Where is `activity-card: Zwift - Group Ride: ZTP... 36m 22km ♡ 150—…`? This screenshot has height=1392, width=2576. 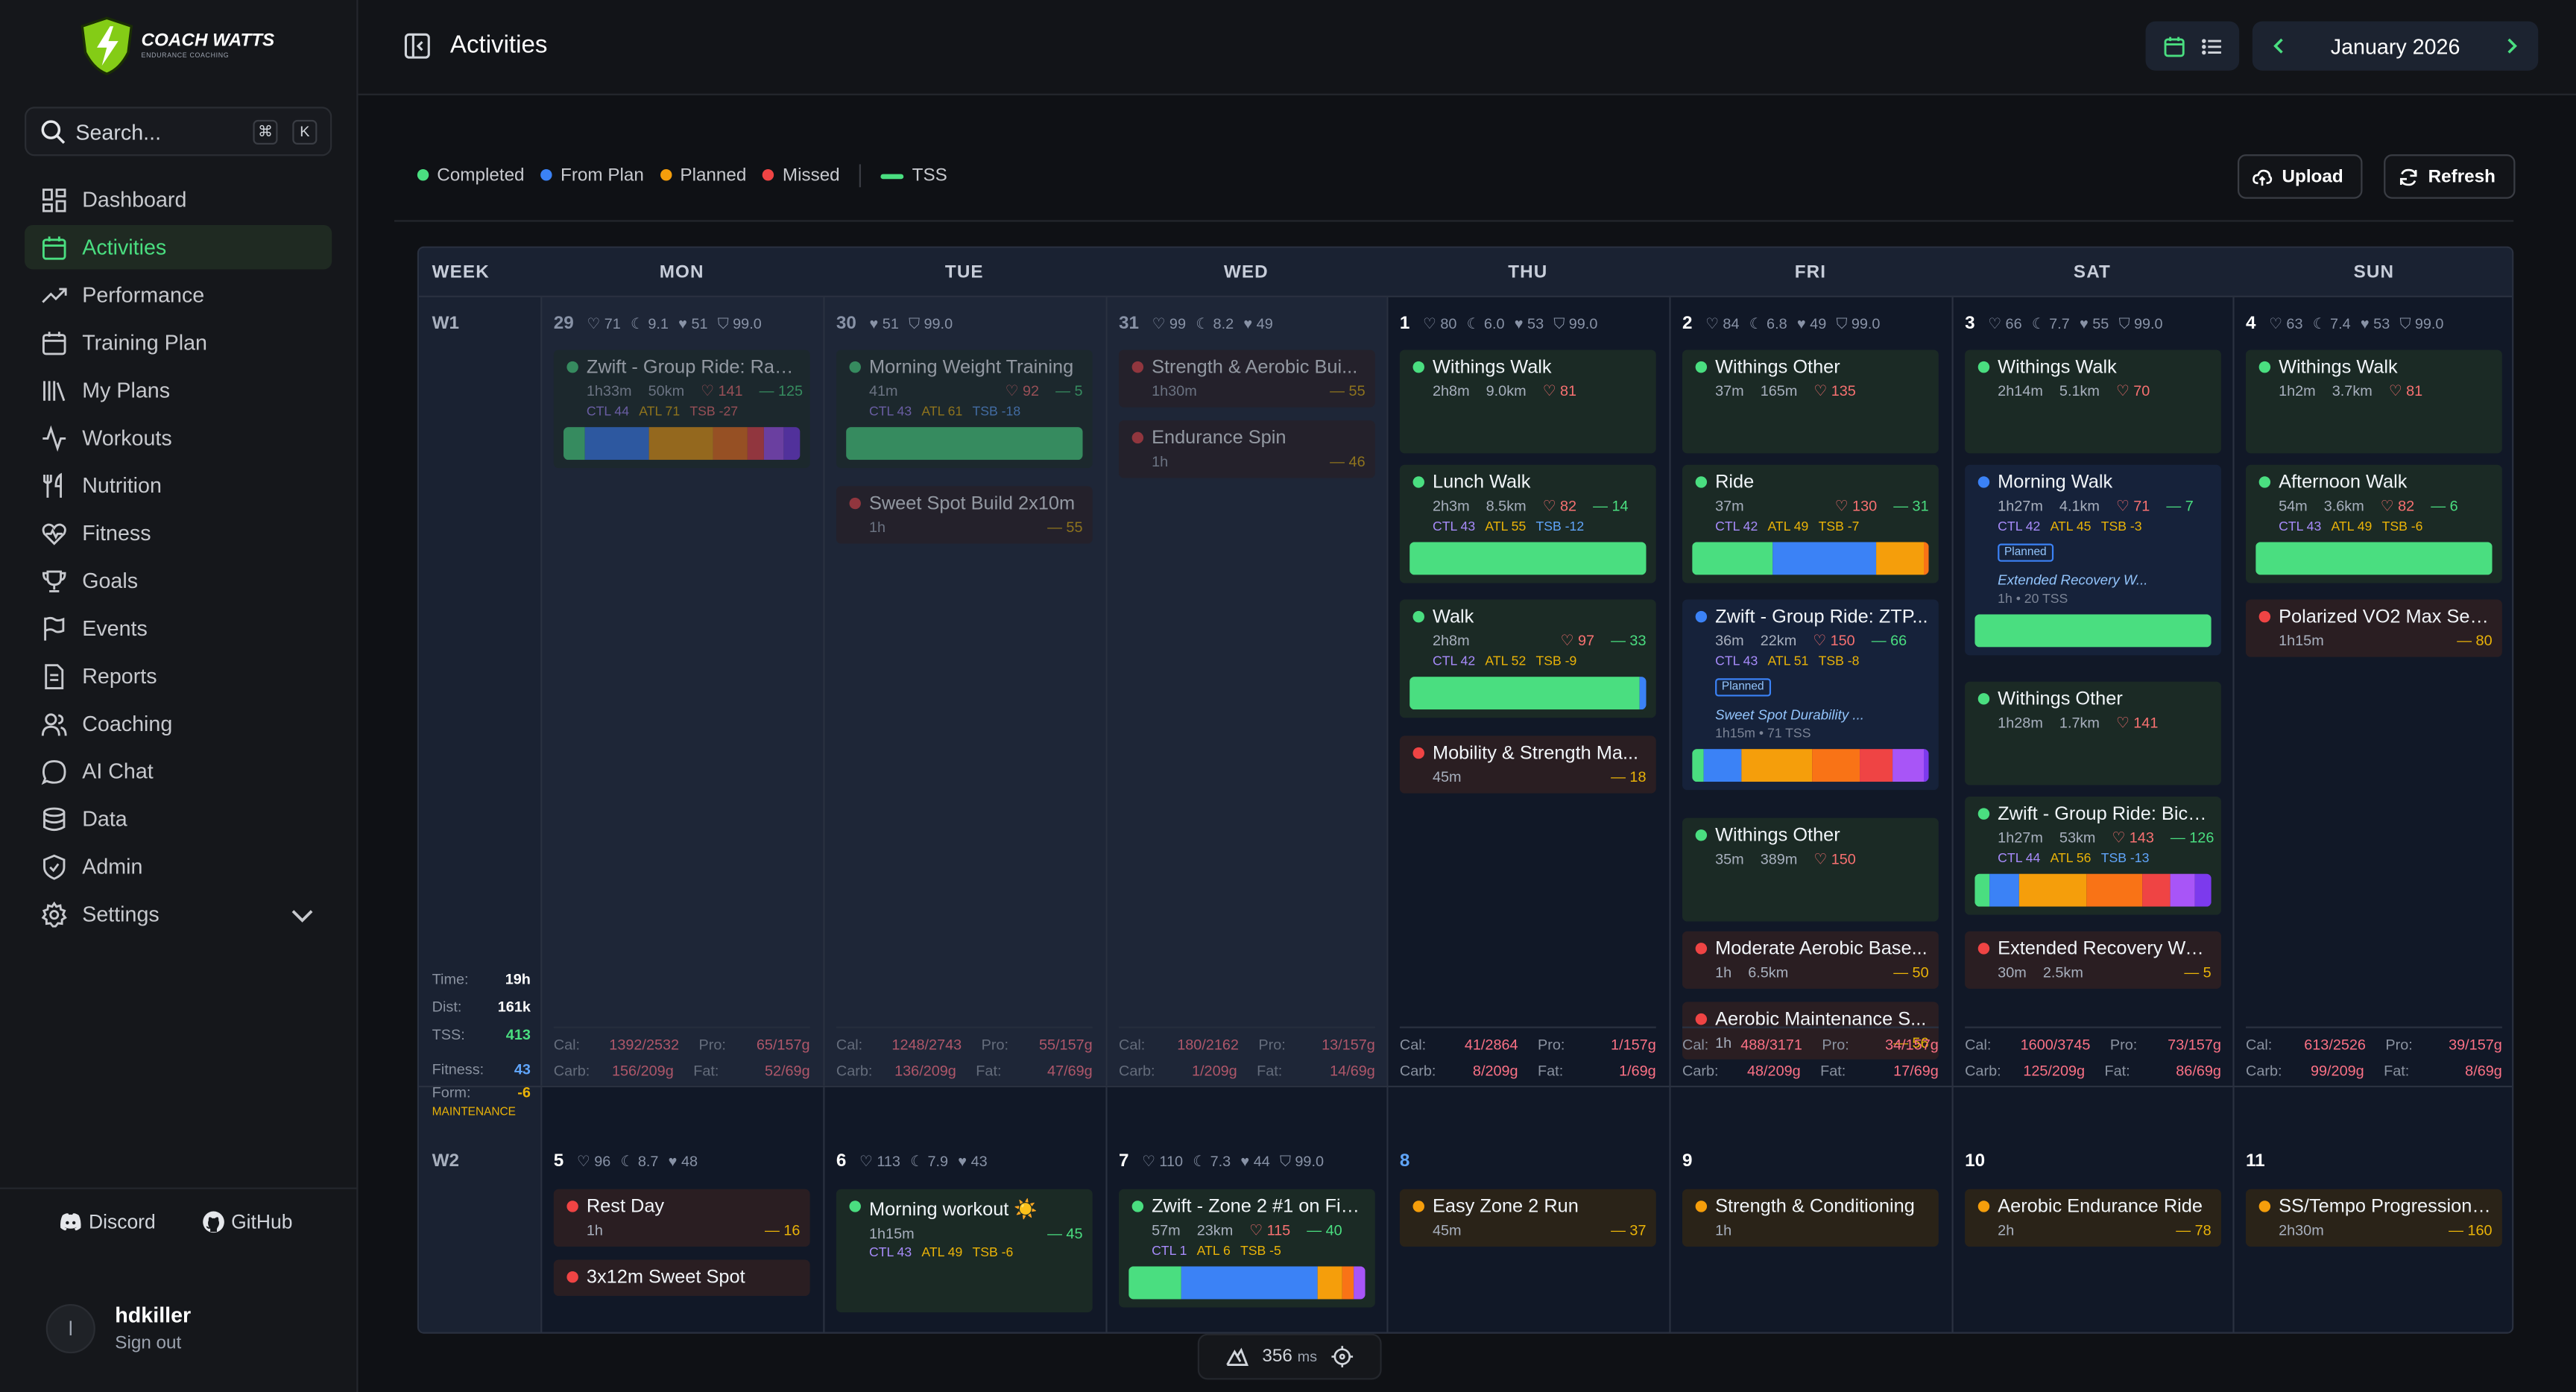
activity-card: Zwift - Group Ride: ZTP... 36m 22km ♡ 150—… is located at coordinates (1811, 695).